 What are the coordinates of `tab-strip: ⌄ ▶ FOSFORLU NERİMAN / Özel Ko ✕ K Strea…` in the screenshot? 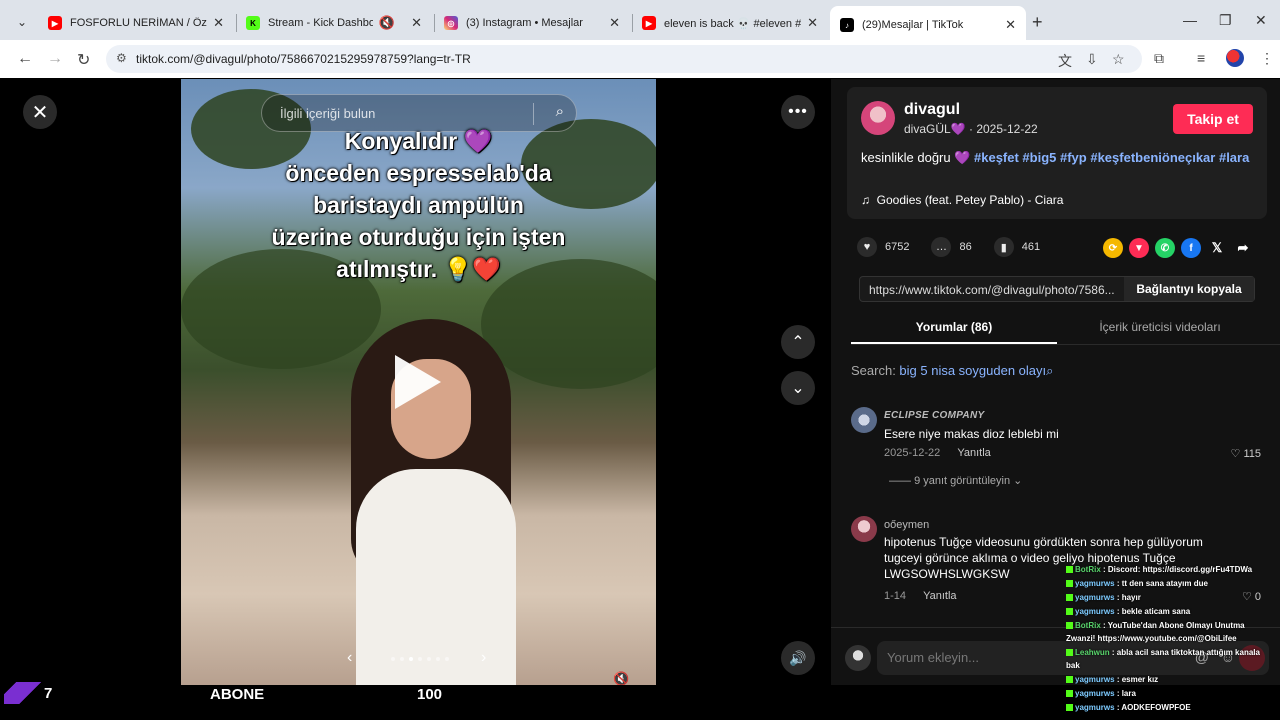 It's located at (640, 22).